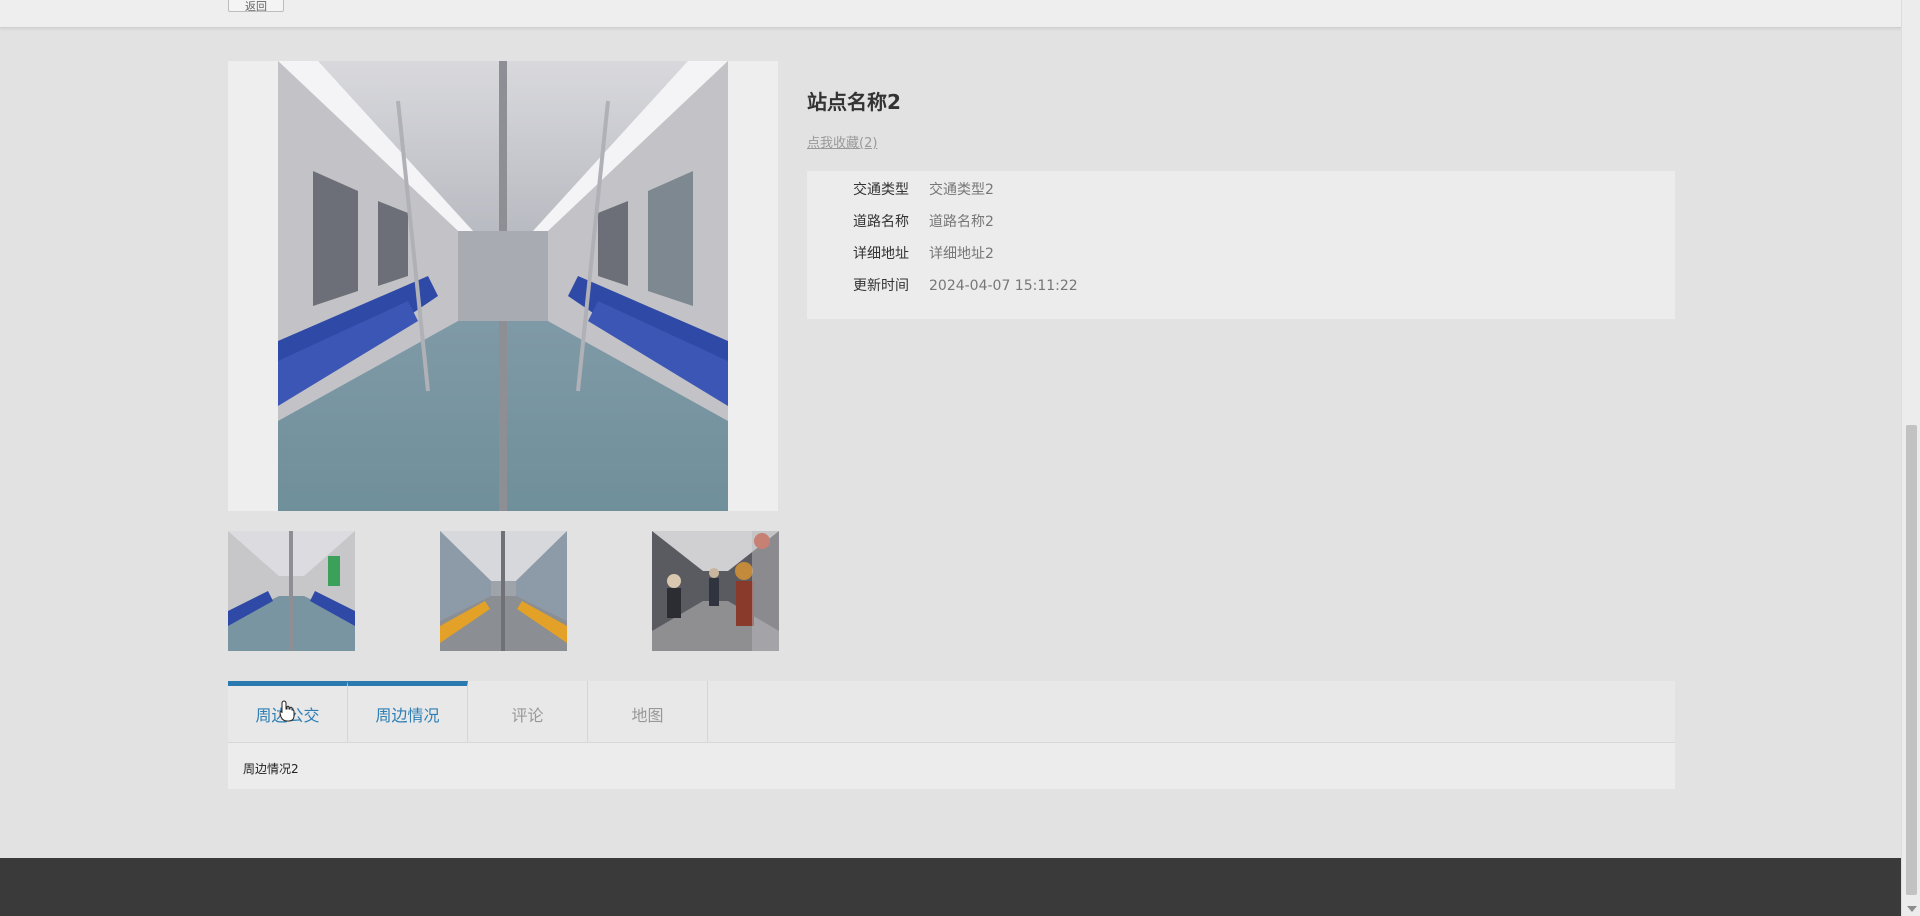  I want to click on info-row: 详细地址 详细地址2, so click(1241, 254).